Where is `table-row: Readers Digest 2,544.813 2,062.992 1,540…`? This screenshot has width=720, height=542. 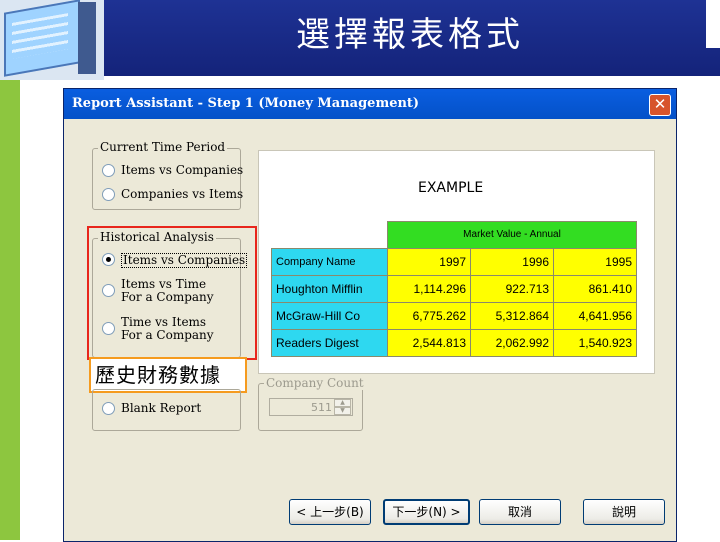
table-row: Readers Digest 2,544.813 2,062.992 1,540… is located at coordinates (454, 342).